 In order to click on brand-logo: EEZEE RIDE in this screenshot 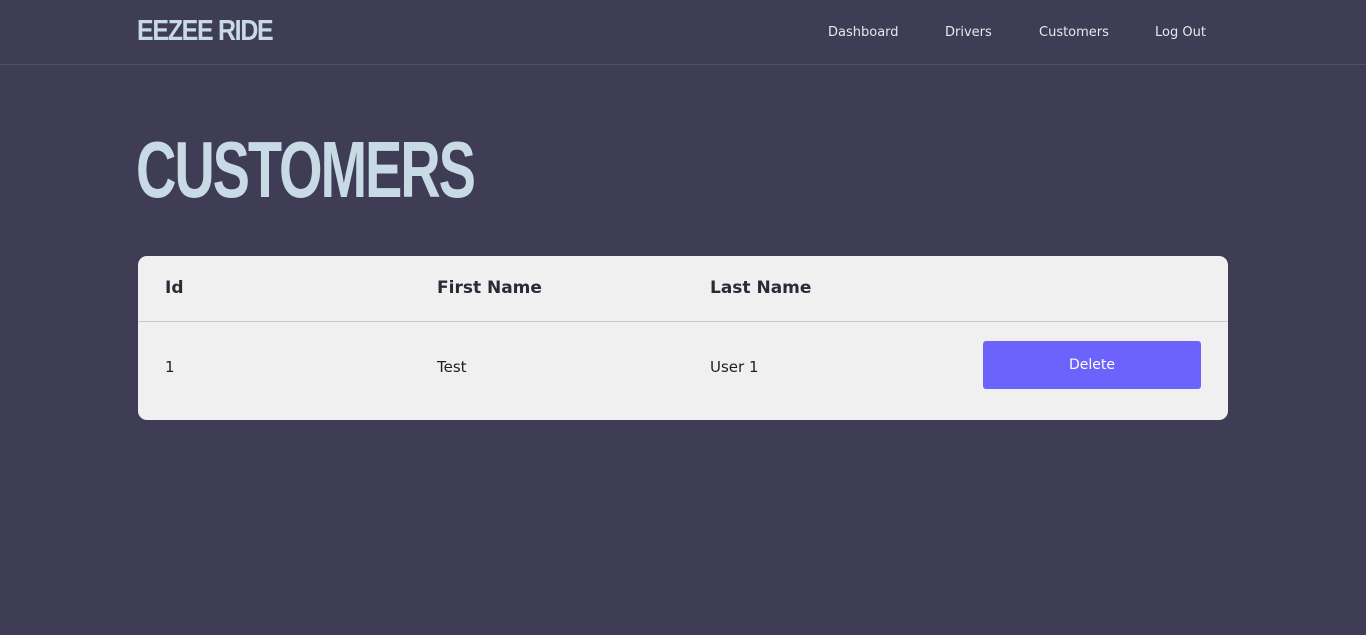, I will do `click(205, 31)`.